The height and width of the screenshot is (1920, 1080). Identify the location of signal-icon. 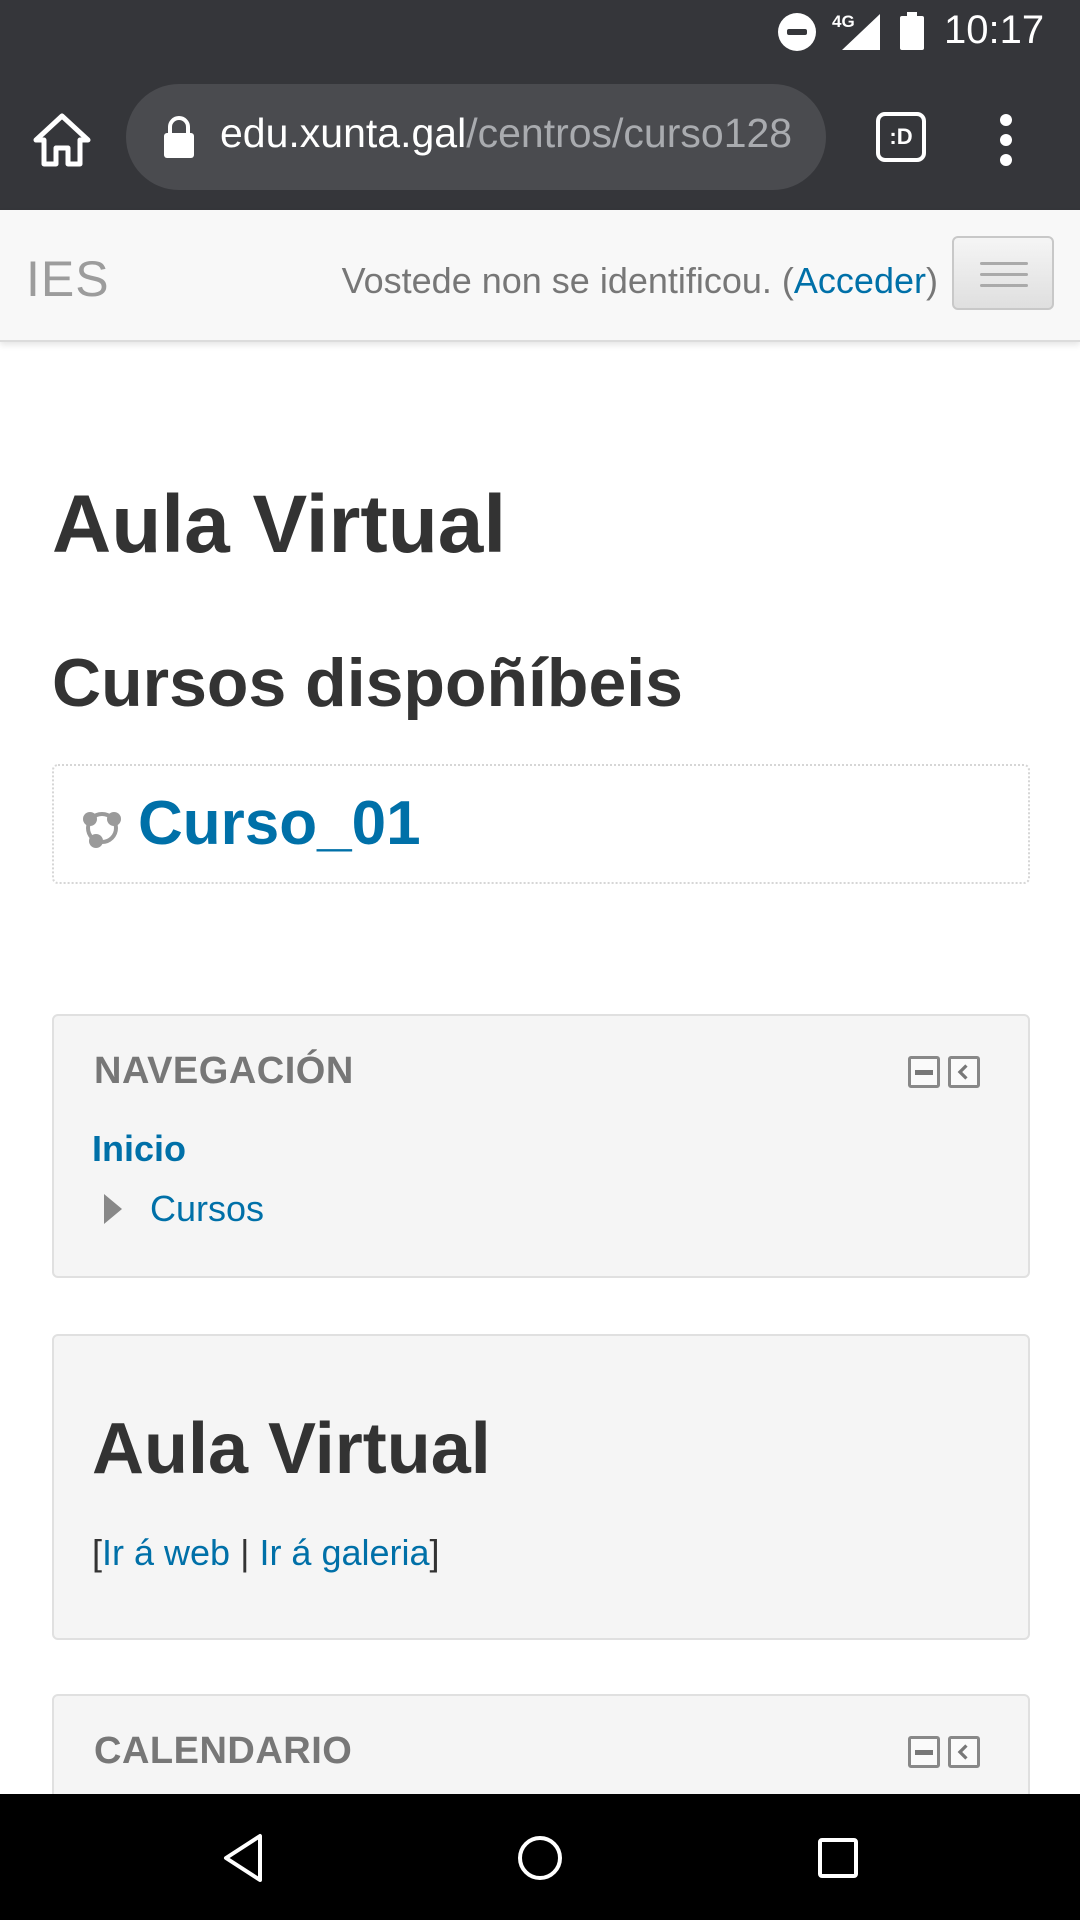
(861, 32).